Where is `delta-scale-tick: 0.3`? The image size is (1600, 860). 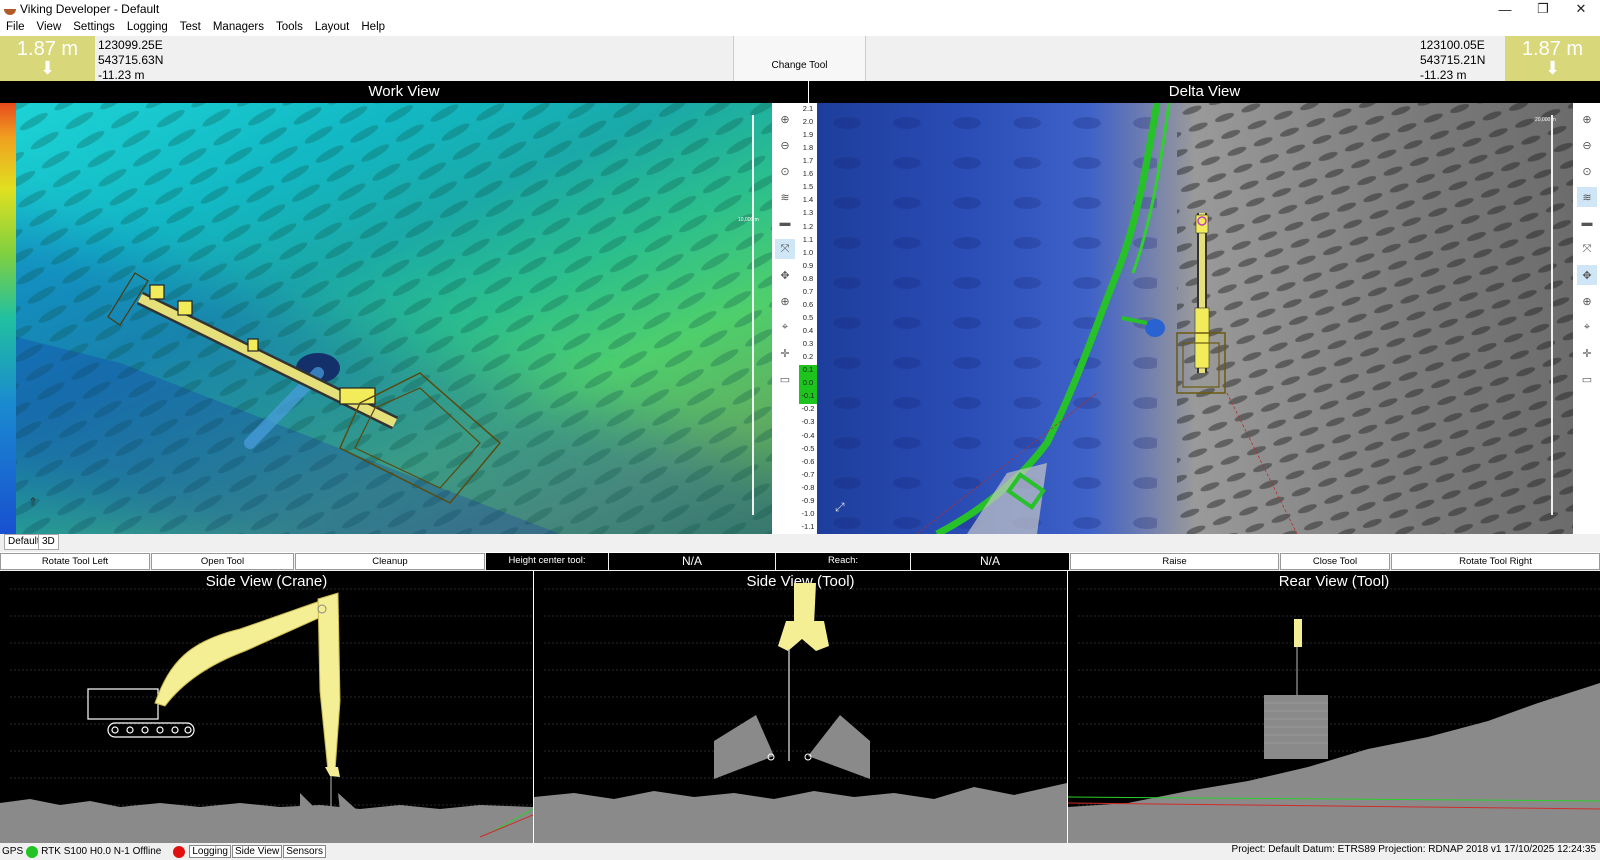 delta-scale-tick: 0.3 is located at coordinates (808, 344).